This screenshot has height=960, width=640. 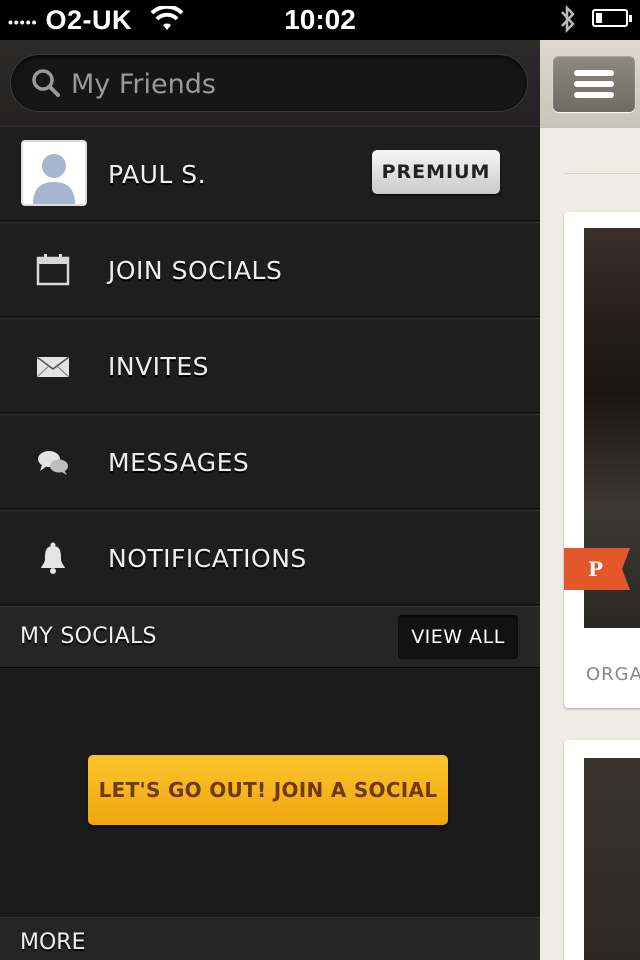 I want to click on menu-item-invites: INVITES, so click(x=270, y=365).